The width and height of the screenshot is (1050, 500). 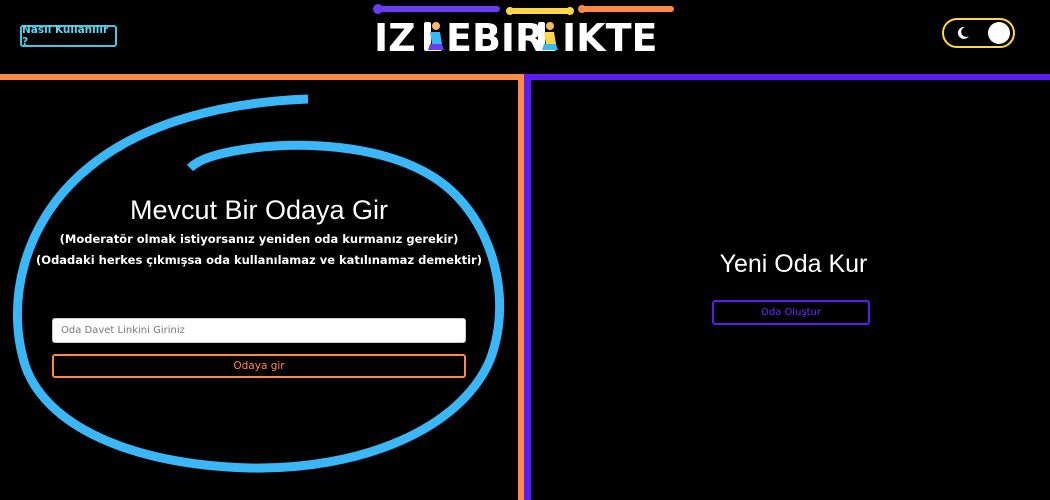 What do you see at coordinates (259, 366) in the screenshot?
I see `join-room-button: Odaya gir` at bounding box center [259, 366].